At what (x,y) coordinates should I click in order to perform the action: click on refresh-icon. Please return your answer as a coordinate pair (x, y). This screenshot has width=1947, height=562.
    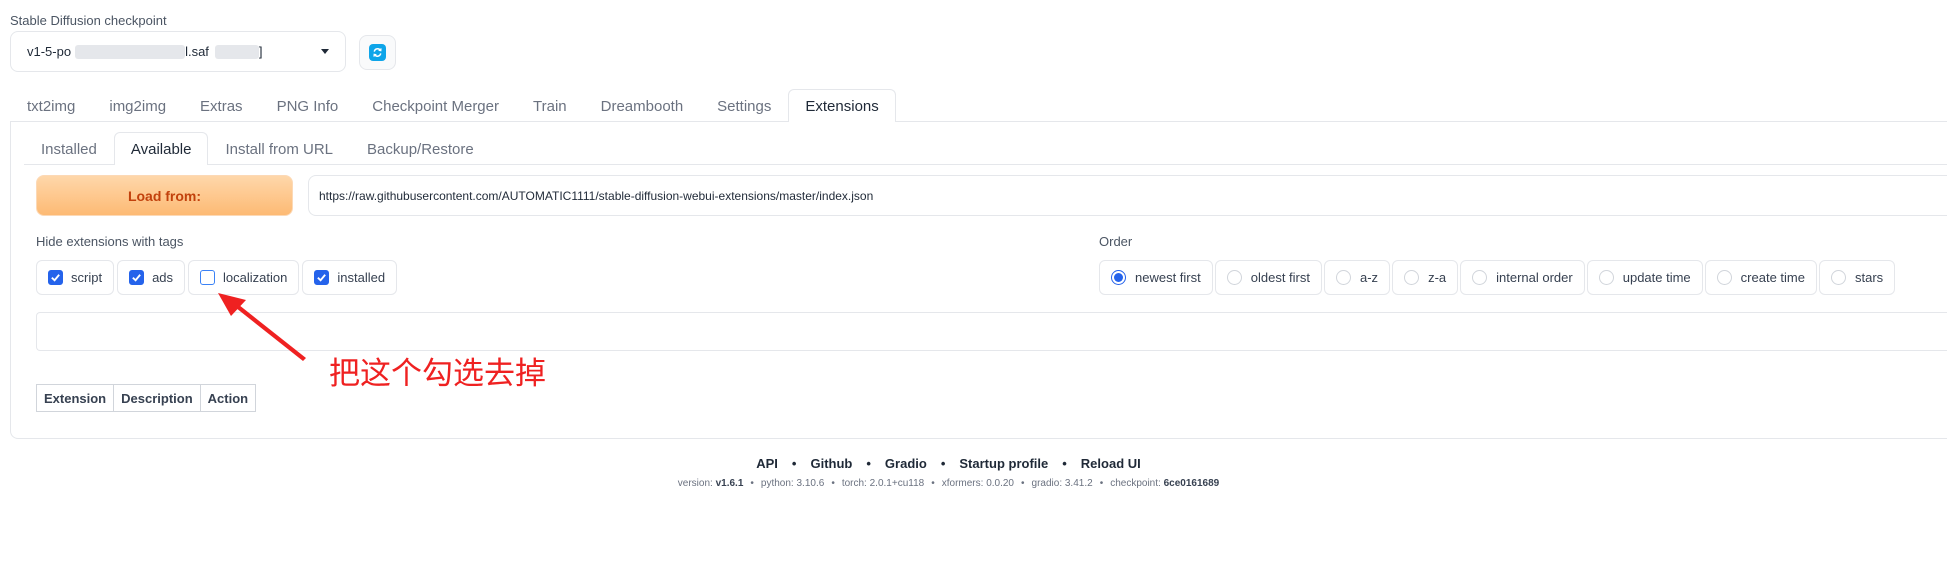
    Looking at the image, I should click on (377, 52).